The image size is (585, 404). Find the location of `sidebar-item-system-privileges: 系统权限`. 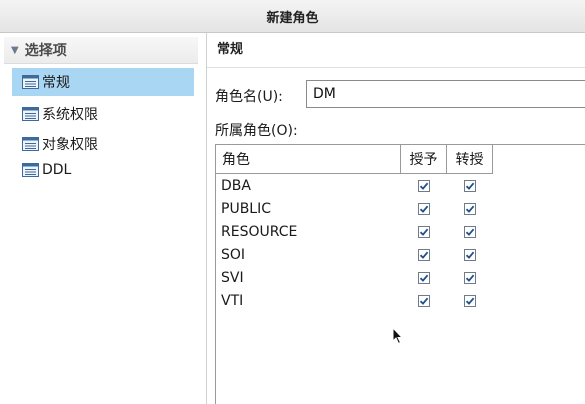

sidebar-item-system-privileges: 系统权限 is located at coordinates (103, 114).